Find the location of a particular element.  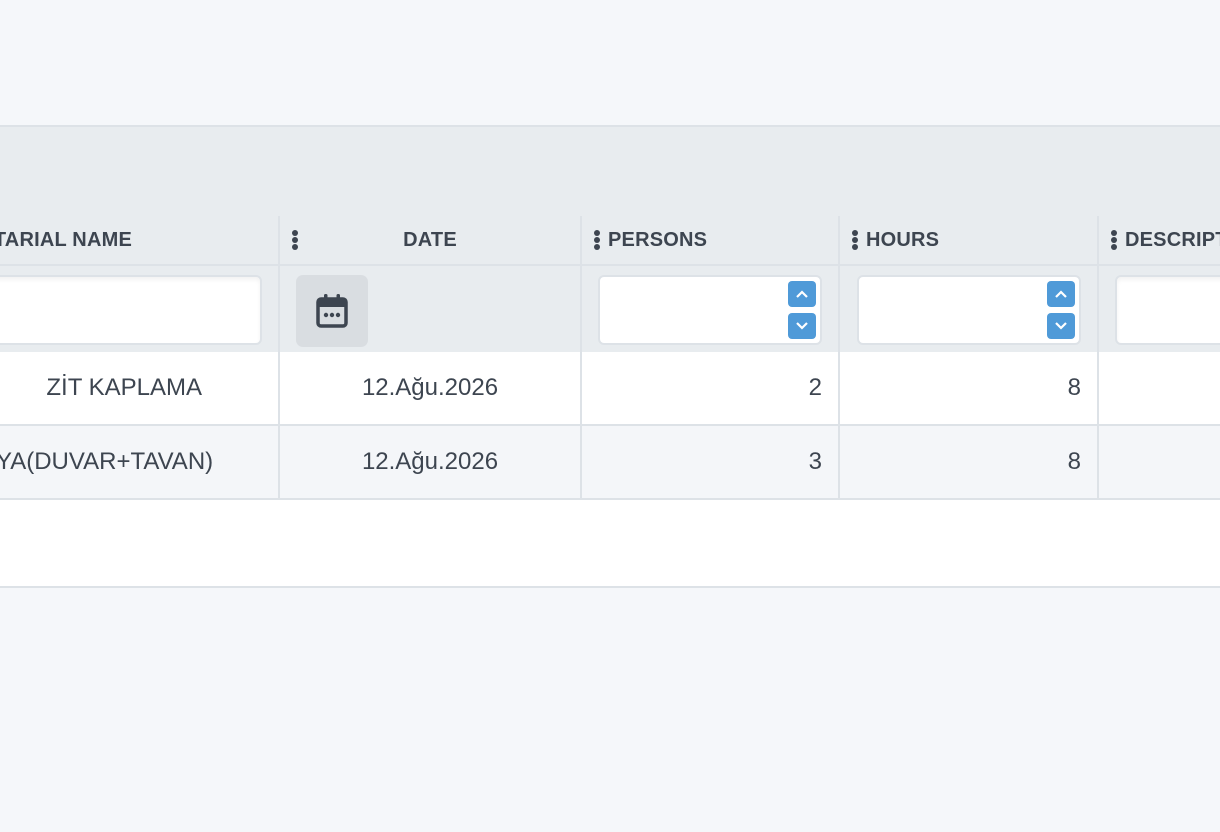

column-header-material-name: TARIAL NAME is located at coordinates (140, 240).